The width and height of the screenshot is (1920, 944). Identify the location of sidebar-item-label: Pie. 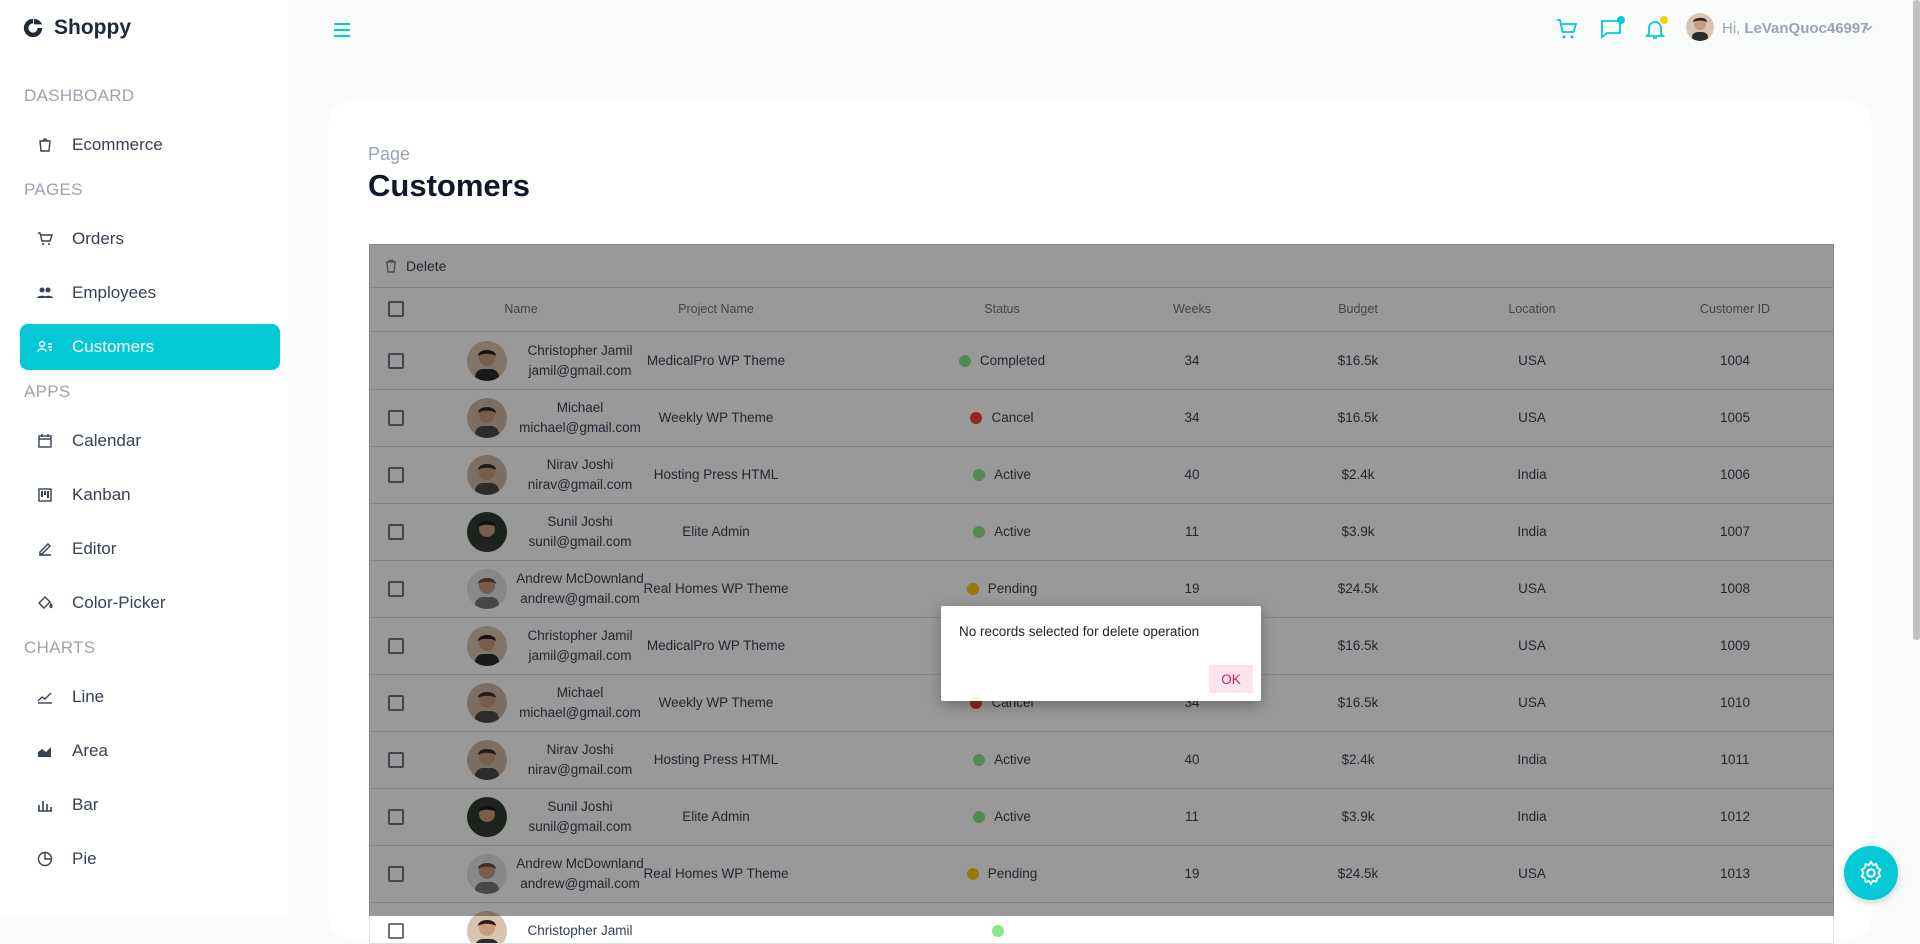
(84, 858).